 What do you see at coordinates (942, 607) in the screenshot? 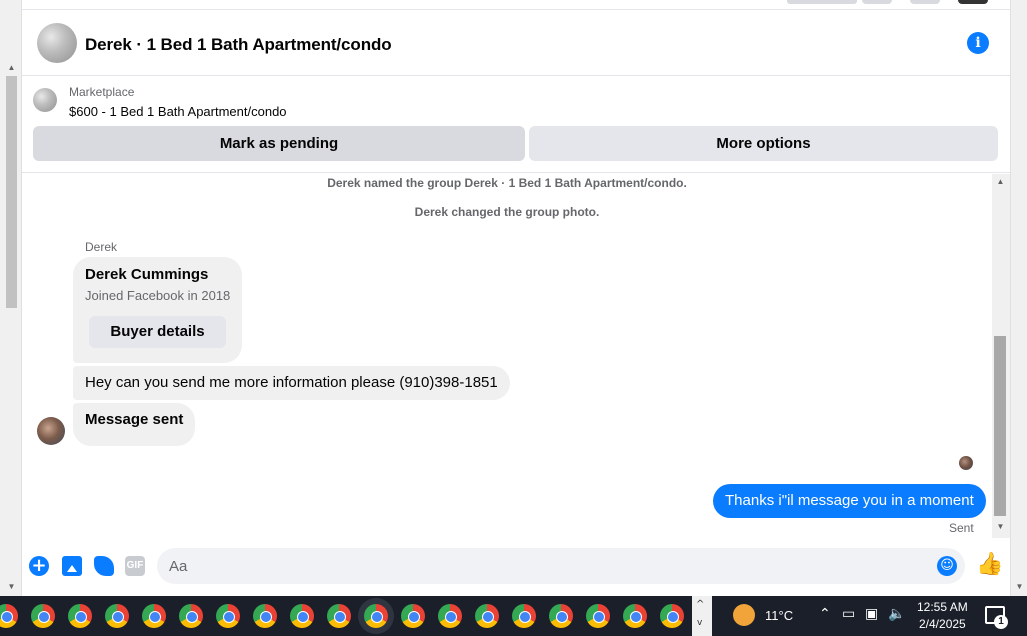
I see `clock-time: 12:55 AM` at bounding box center [942, 607].